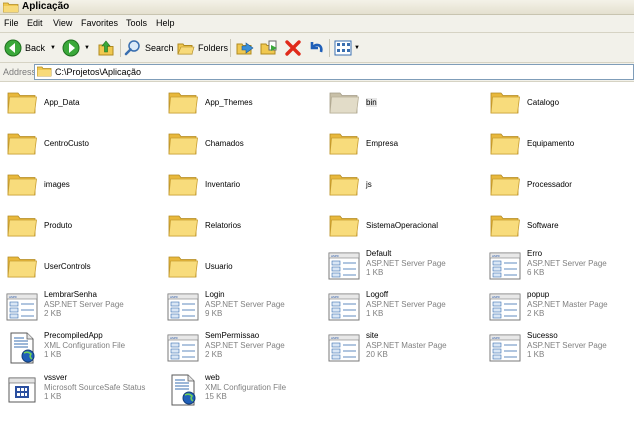 This screenshot has height=427, width=634. Describe the element at coordinates (81, 226) in the screenshot. I see `folder-item: Produto` at that location.